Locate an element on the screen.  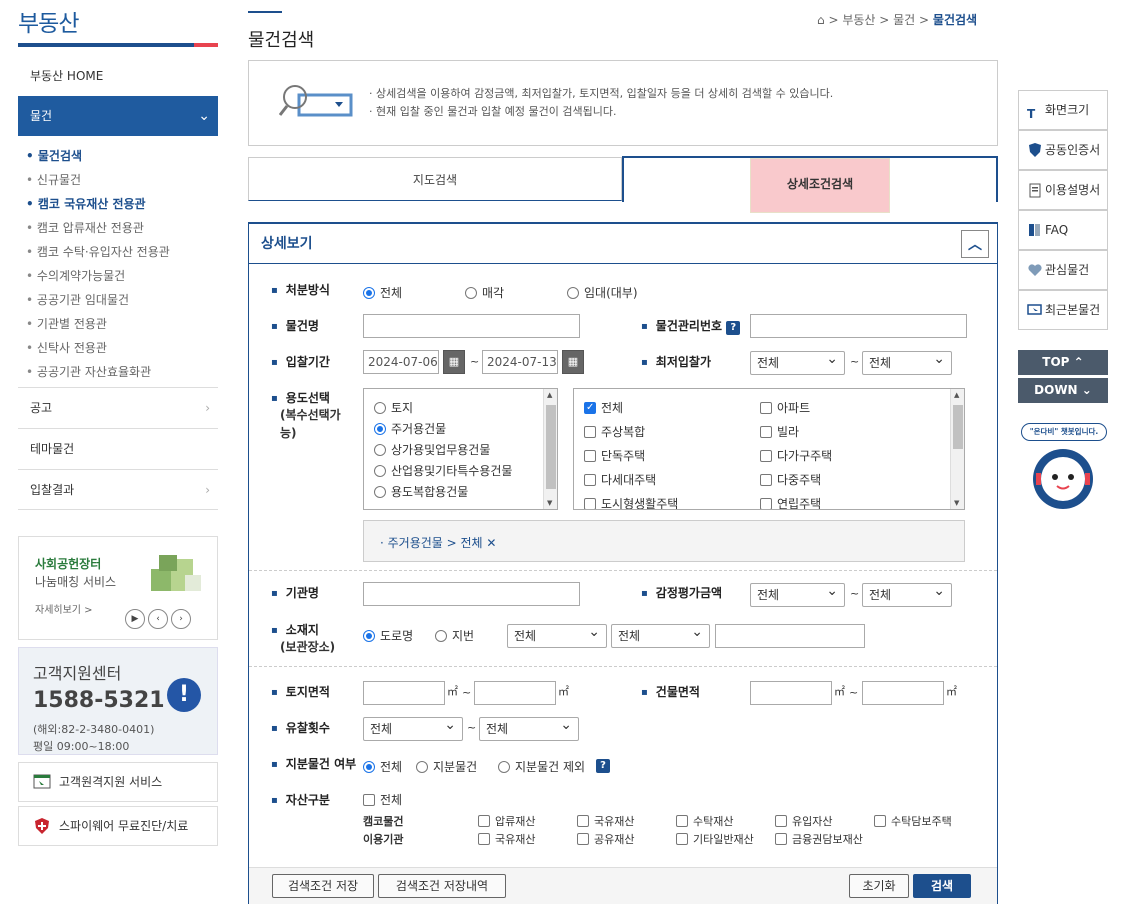
submenu-item: 신탁사 전용관 is located at coordinates (121, 350).